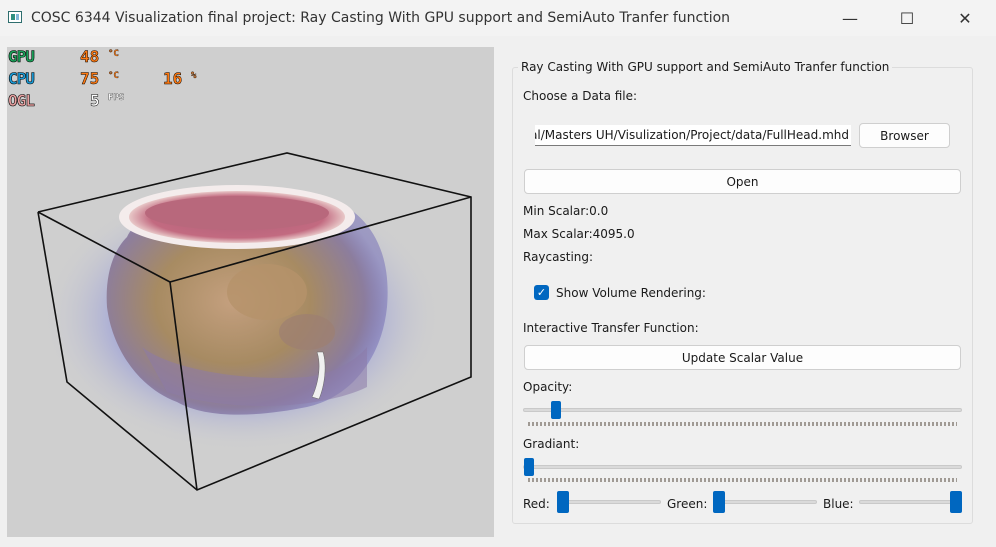  Describe the element at coordinates (742, 181) in the screenshot. I see `open-button: Open` at that location.